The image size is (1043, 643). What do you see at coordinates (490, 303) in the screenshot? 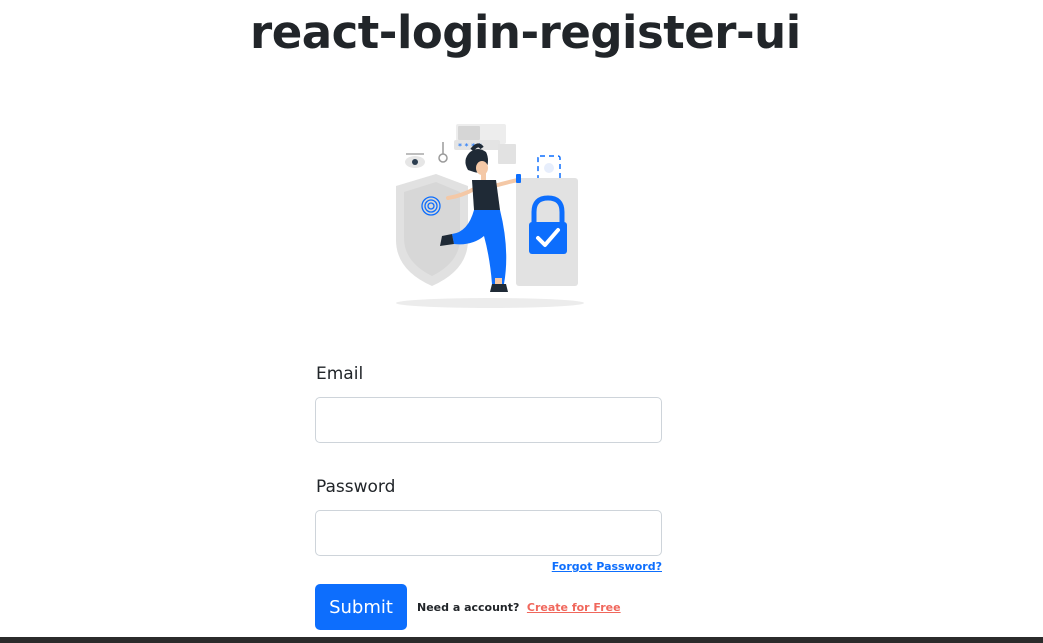
I see `floor-shadow` at bounding box center [490, 303].